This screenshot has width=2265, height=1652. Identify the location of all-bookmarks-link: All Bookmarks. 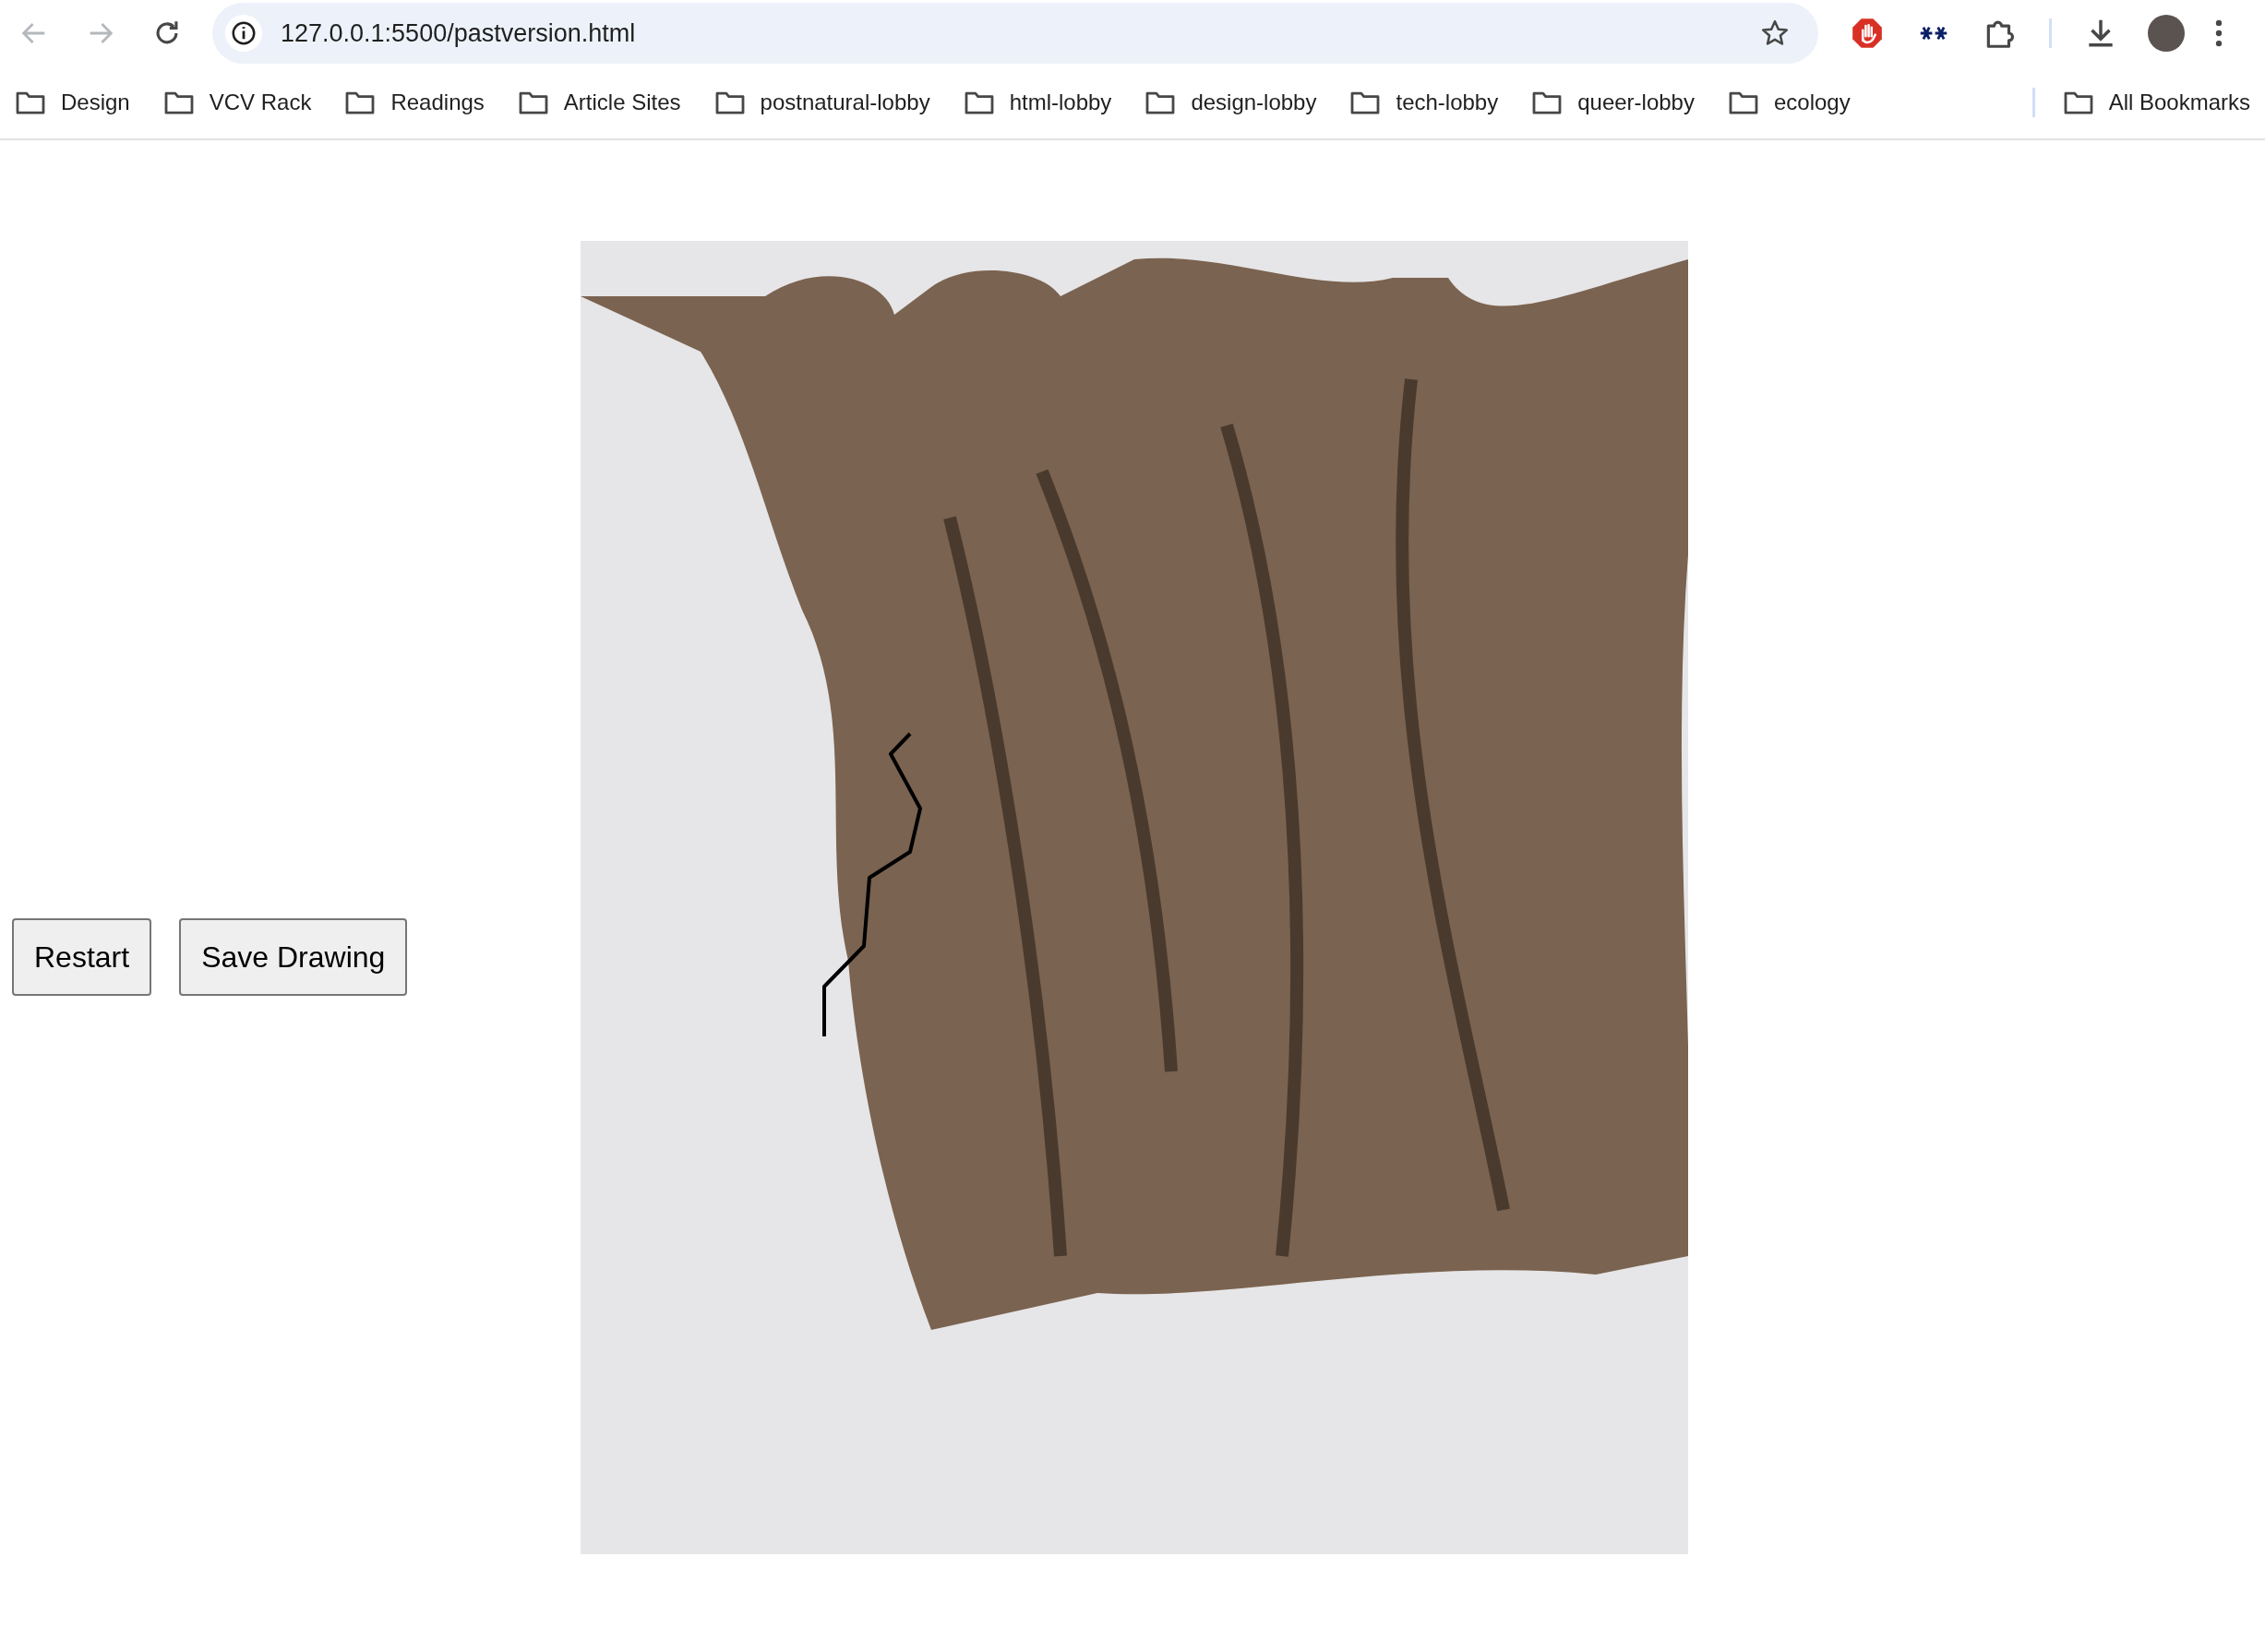
(2179, 102).